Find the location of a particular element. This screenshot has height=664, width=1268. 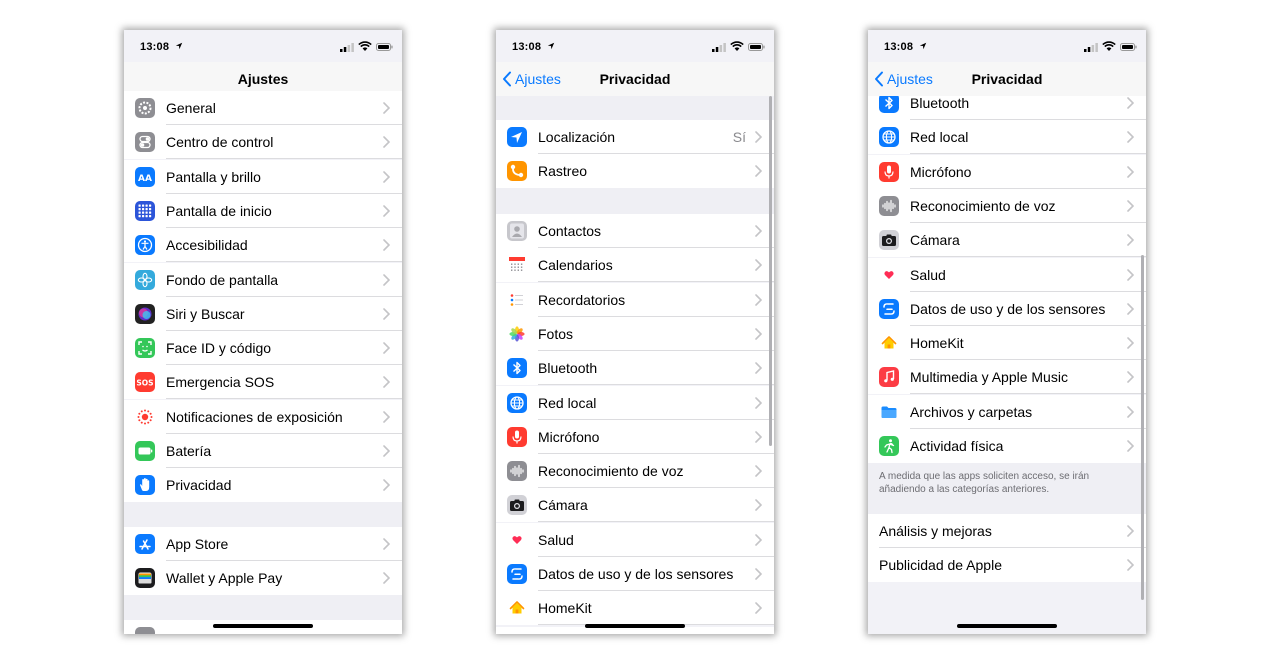

list-item-calendarios: Calendarios is located at coordinates (635, 265).